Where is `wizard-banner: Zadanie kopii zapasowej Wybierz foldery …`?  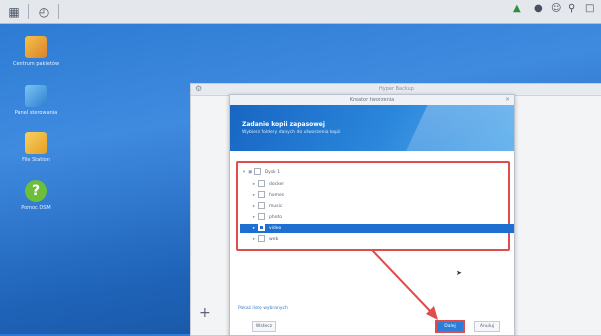 wizard-banner: Zadanie kopii zapasowej Wybierz foldery … is located at coordinates (372, 128).